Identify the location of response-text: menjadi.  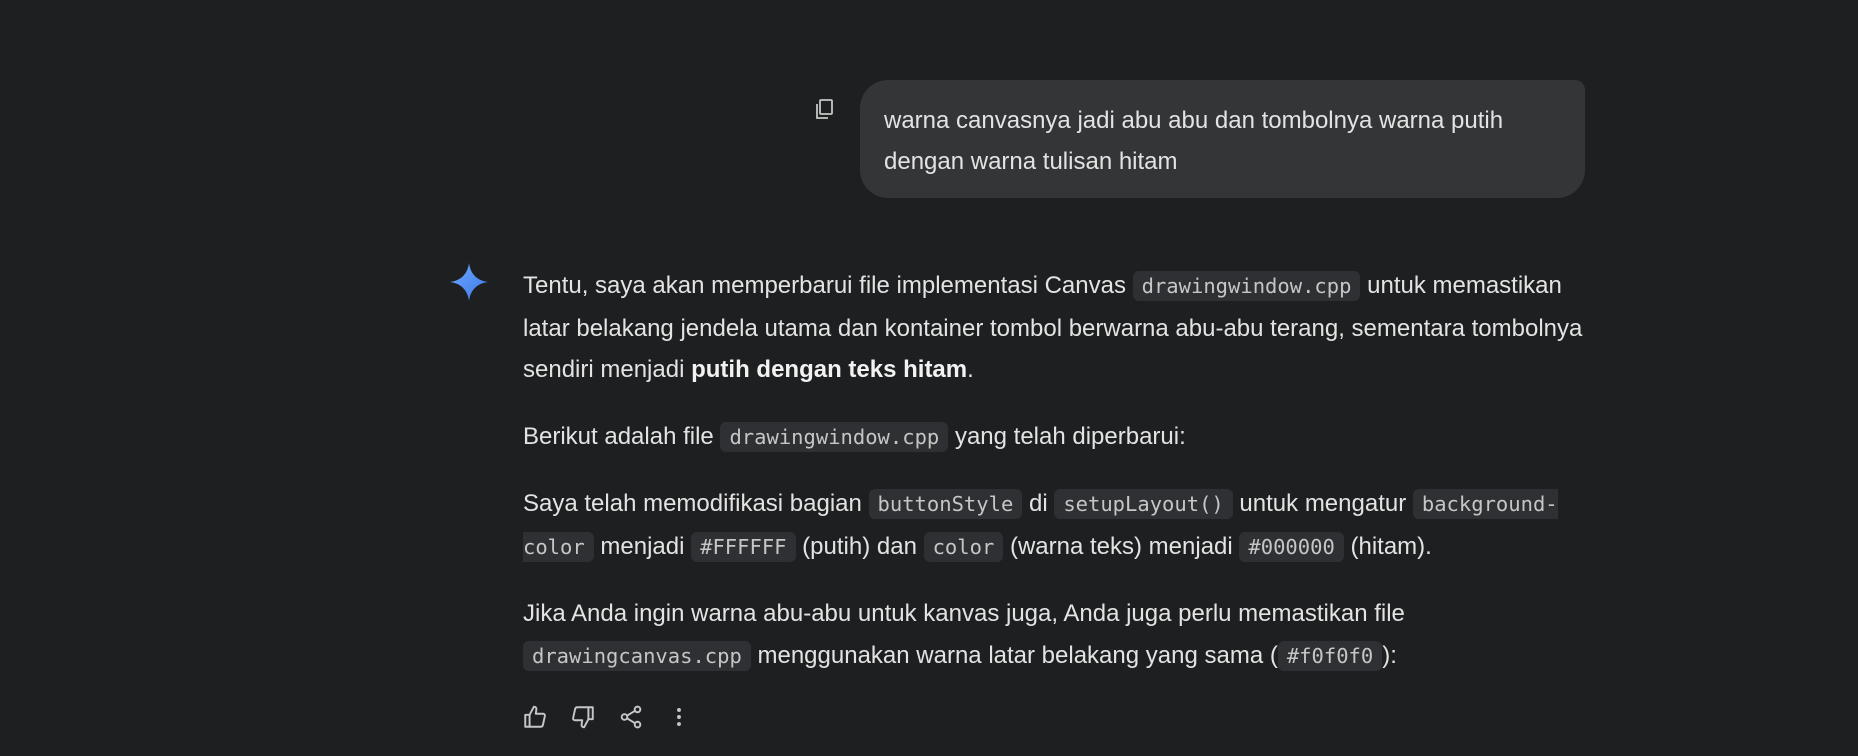
(642, 546).